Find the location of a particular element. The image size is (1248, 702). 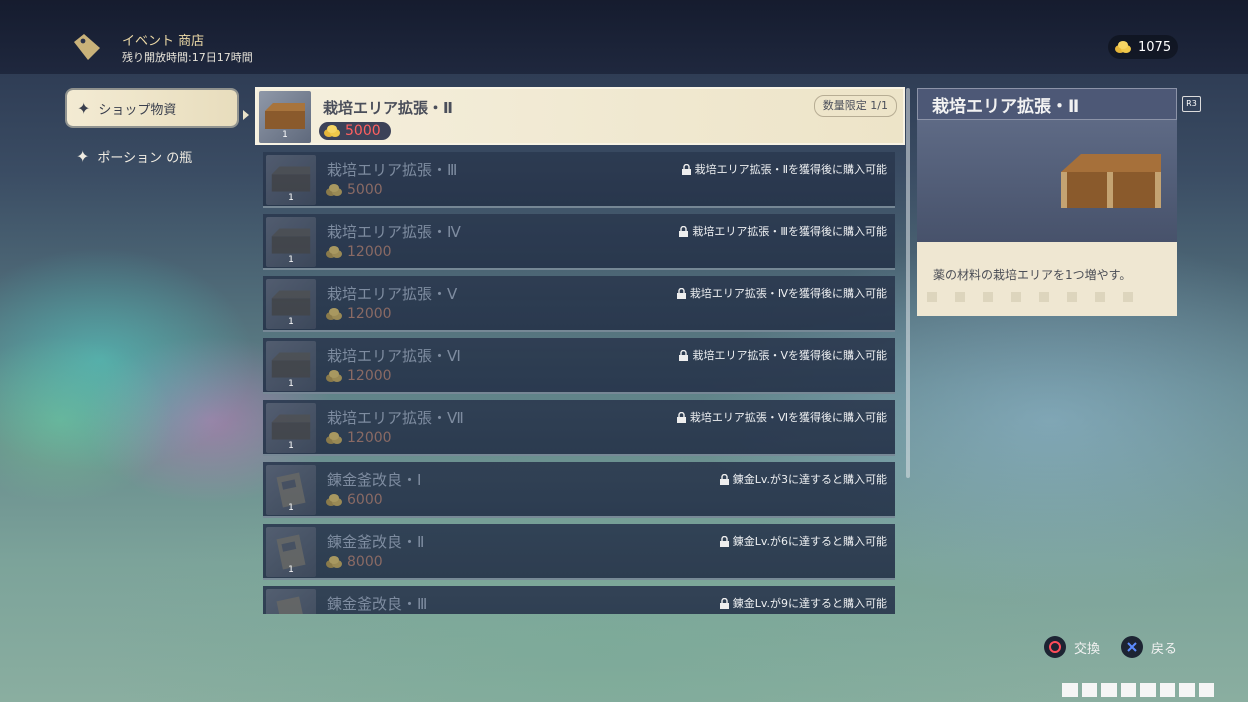

detail-description: 薬の材料の栽培エリアを1つ増やす。 is located at coordinates (1047, 279).